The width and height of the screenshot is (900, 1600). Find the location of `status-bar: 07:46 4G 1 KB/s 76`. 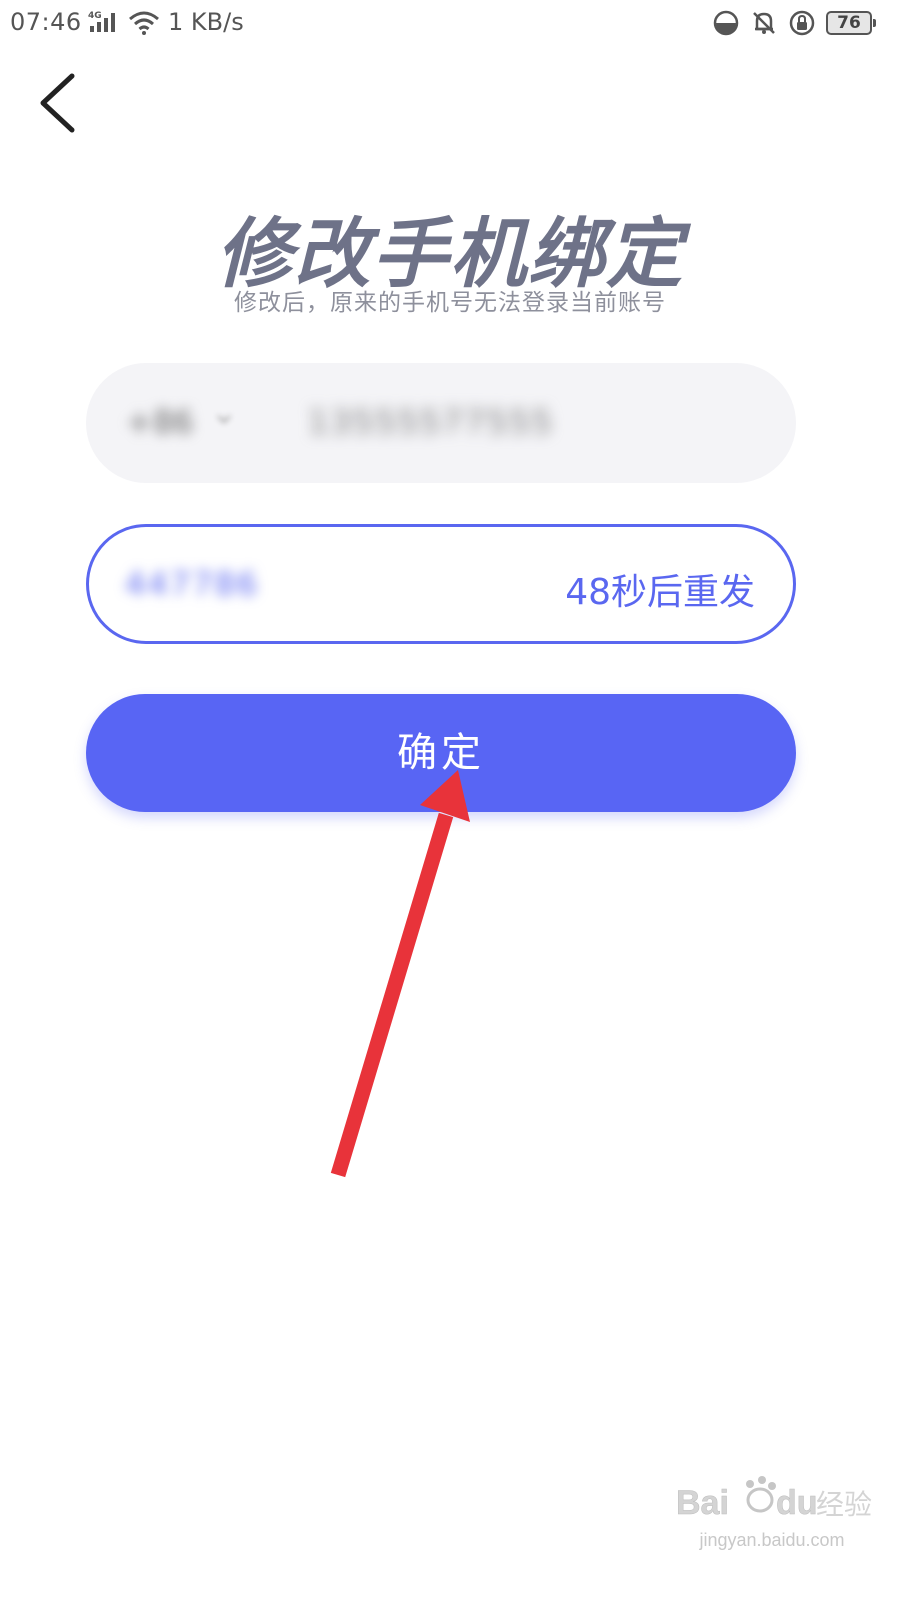

status-bar: 07:46 4G 1 KB/s 76 is located at coordinates (450, 25).